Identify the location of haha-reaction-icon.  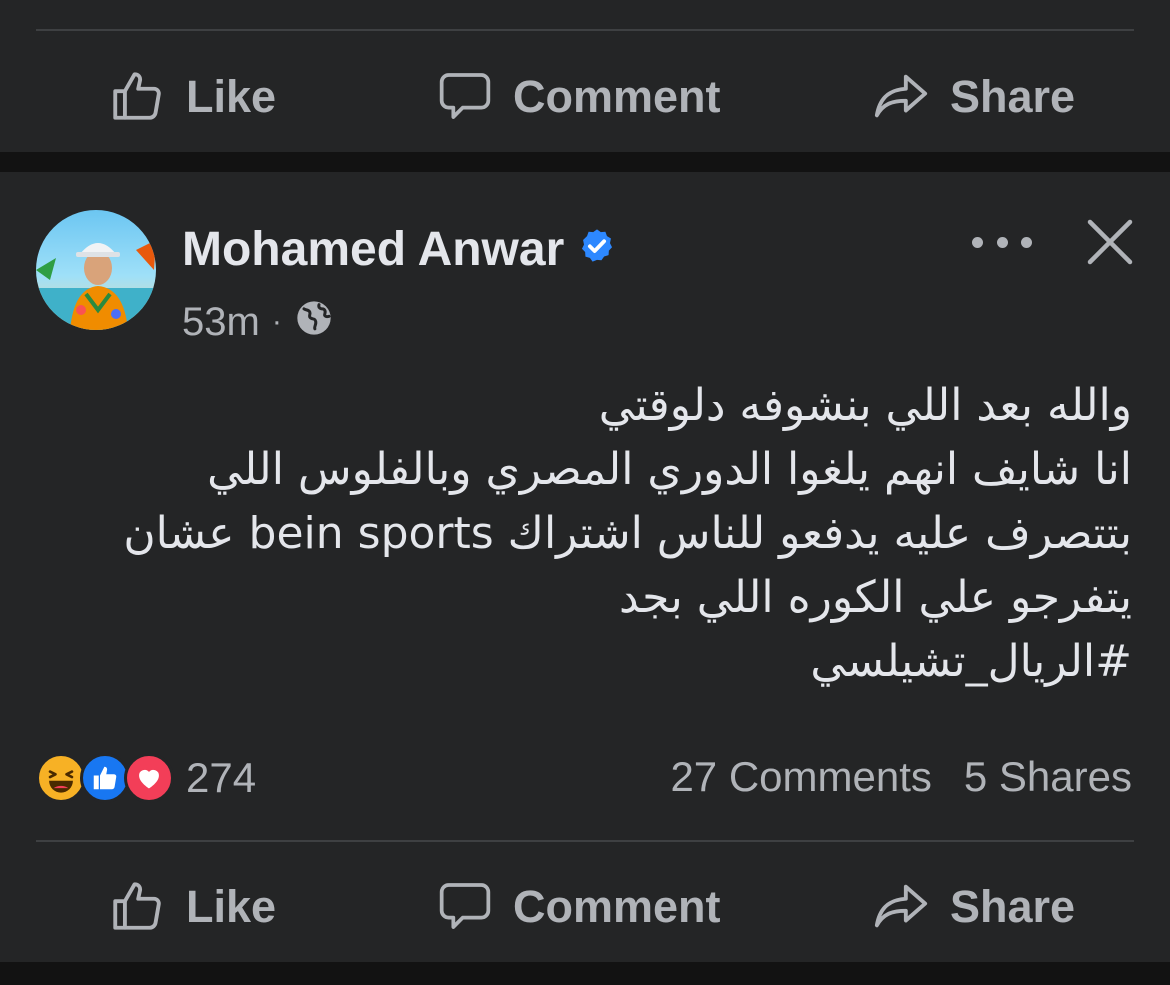
(61, 778).